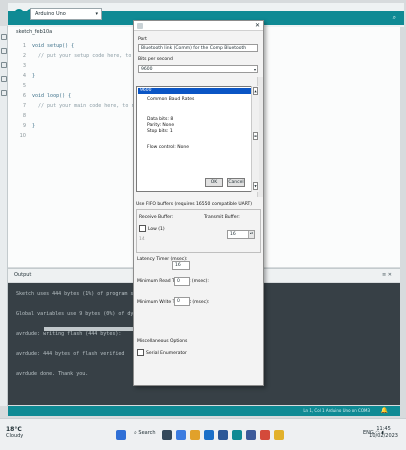  I want to click on line-number: 7, so click(24, 106).